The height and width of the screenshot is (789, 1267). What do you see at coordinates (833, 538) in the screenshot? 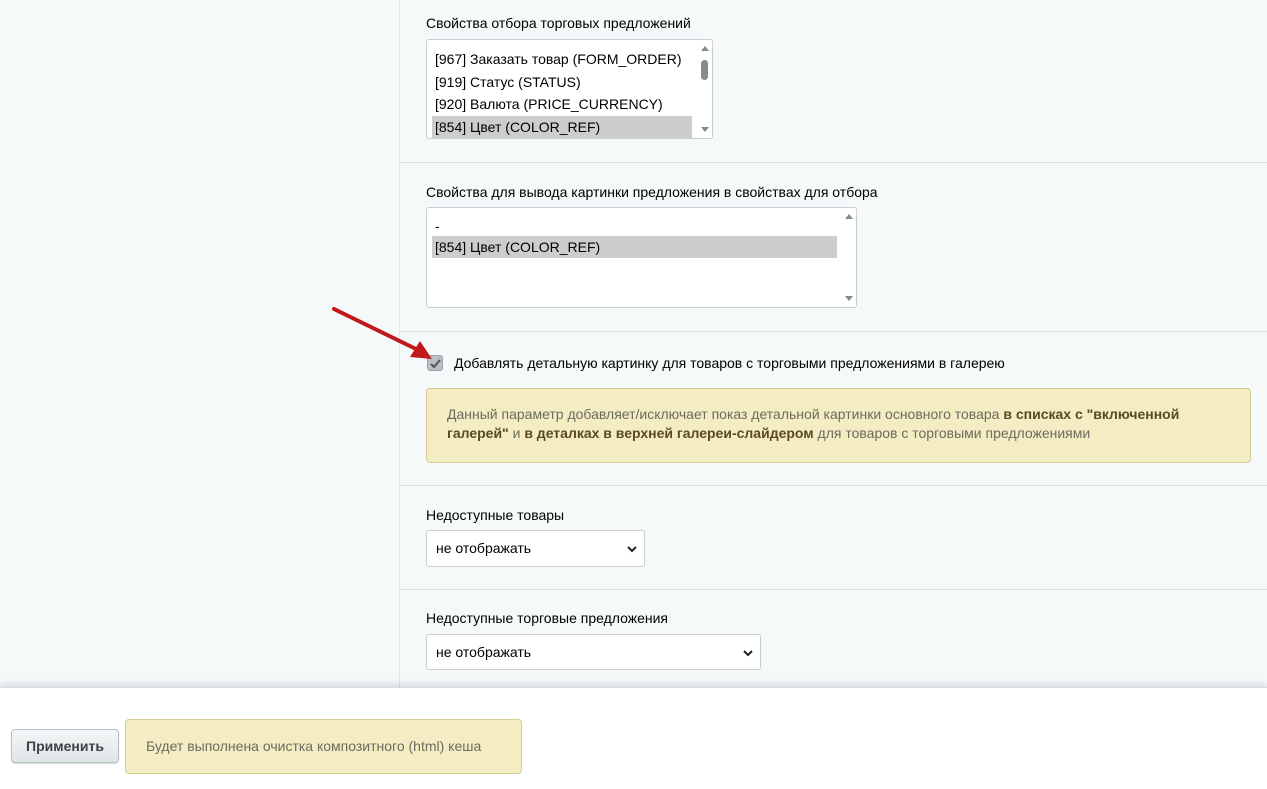
I see `unavailable-goods-section: Недоступные товары не отображать` at bounding box center [833, 538].